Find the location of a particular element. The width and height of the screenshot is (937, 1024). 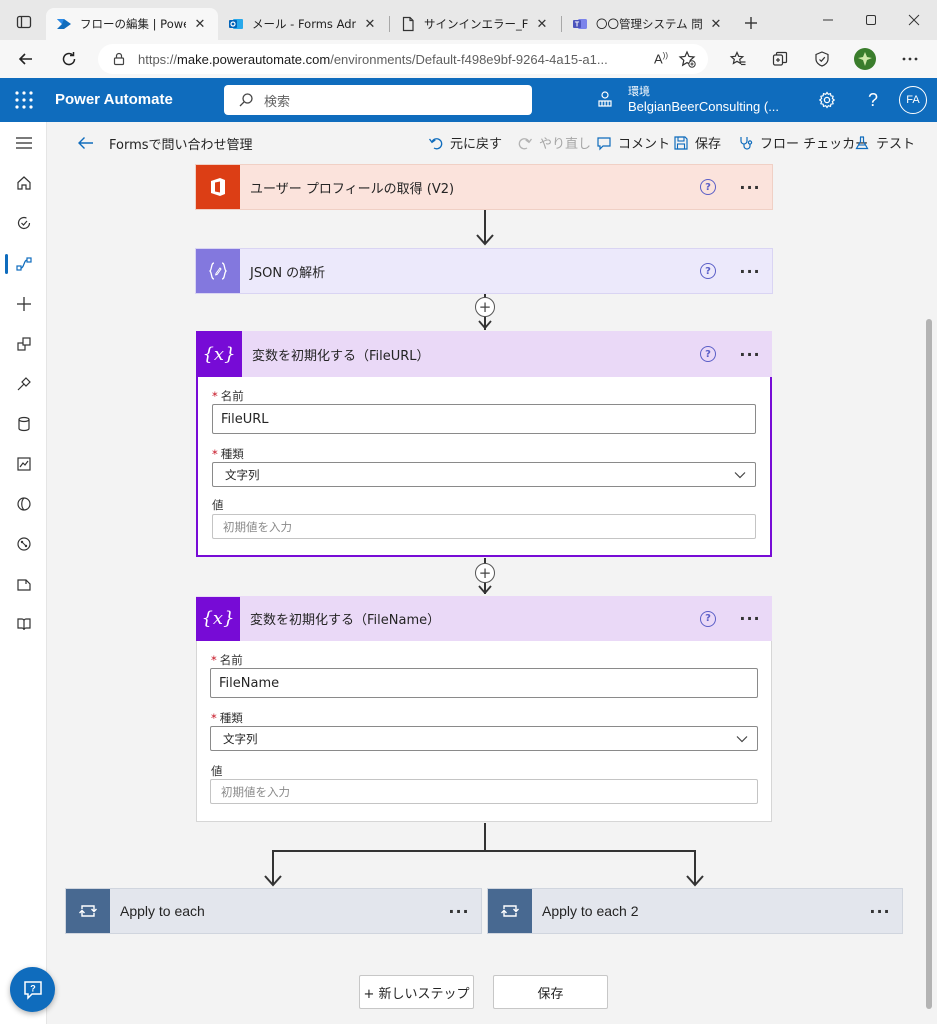

collections-icon is located at coordinates (780, 59).